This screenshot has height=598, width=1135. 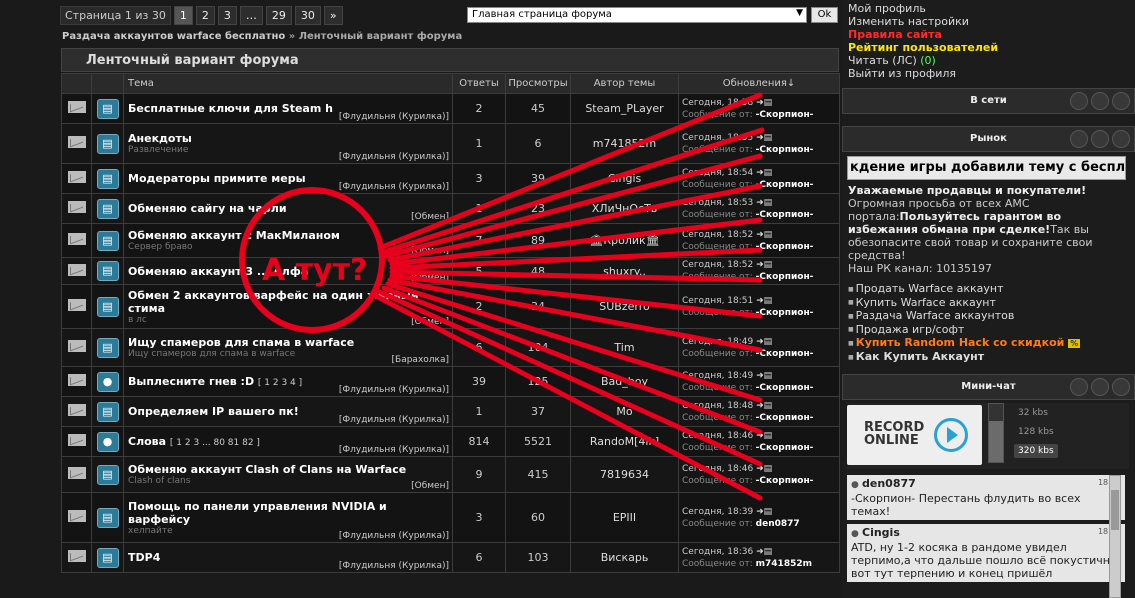 What do you see at coordinates (778, 524) in the screenshot?
I see `update-author: den0877` at bounding box center [778, 524].